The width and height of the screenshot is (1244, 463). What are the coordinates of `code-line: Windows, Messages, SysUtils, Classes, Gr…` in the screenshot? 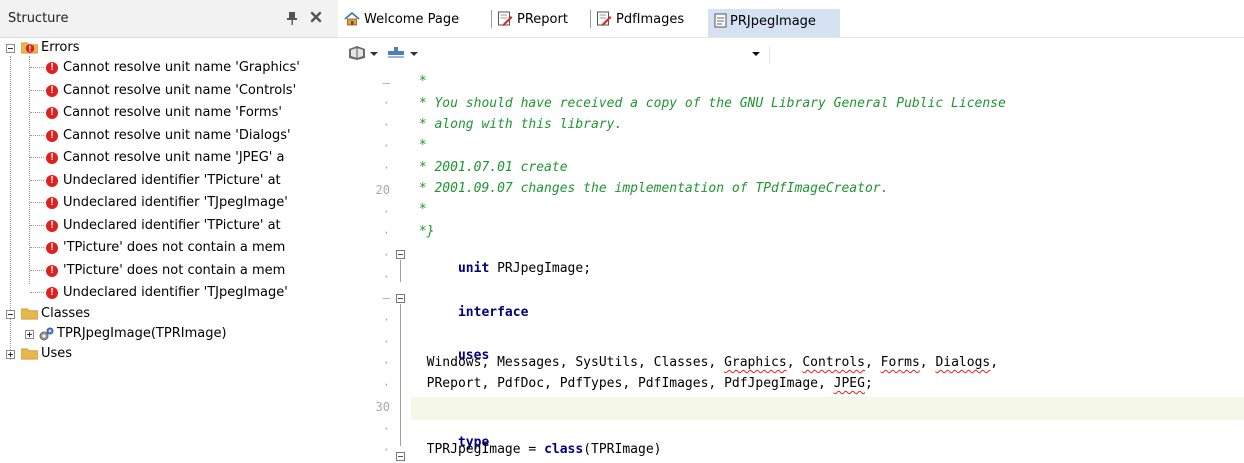 It's located at (704, 365).